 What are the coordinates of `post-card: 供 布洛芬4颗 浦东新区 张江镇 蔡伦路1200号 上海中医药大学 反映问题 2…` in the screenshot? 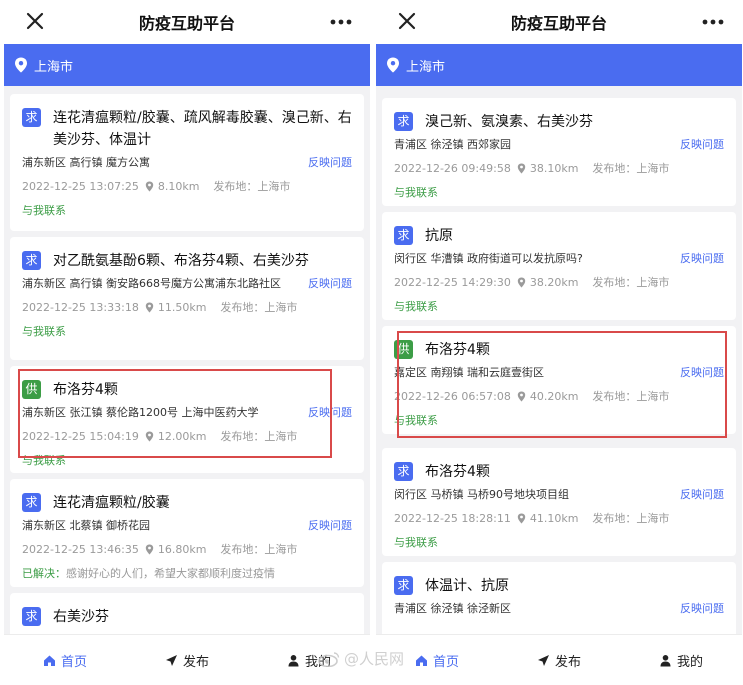 It's located at (187, 419).